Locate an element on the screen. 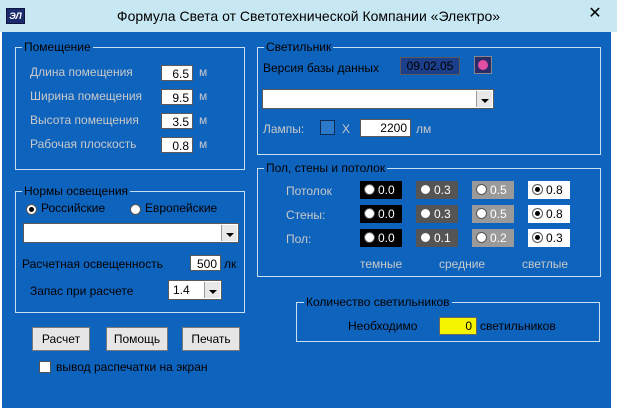  reflectance-value: 0.1 is located at coordinates (442, 238).